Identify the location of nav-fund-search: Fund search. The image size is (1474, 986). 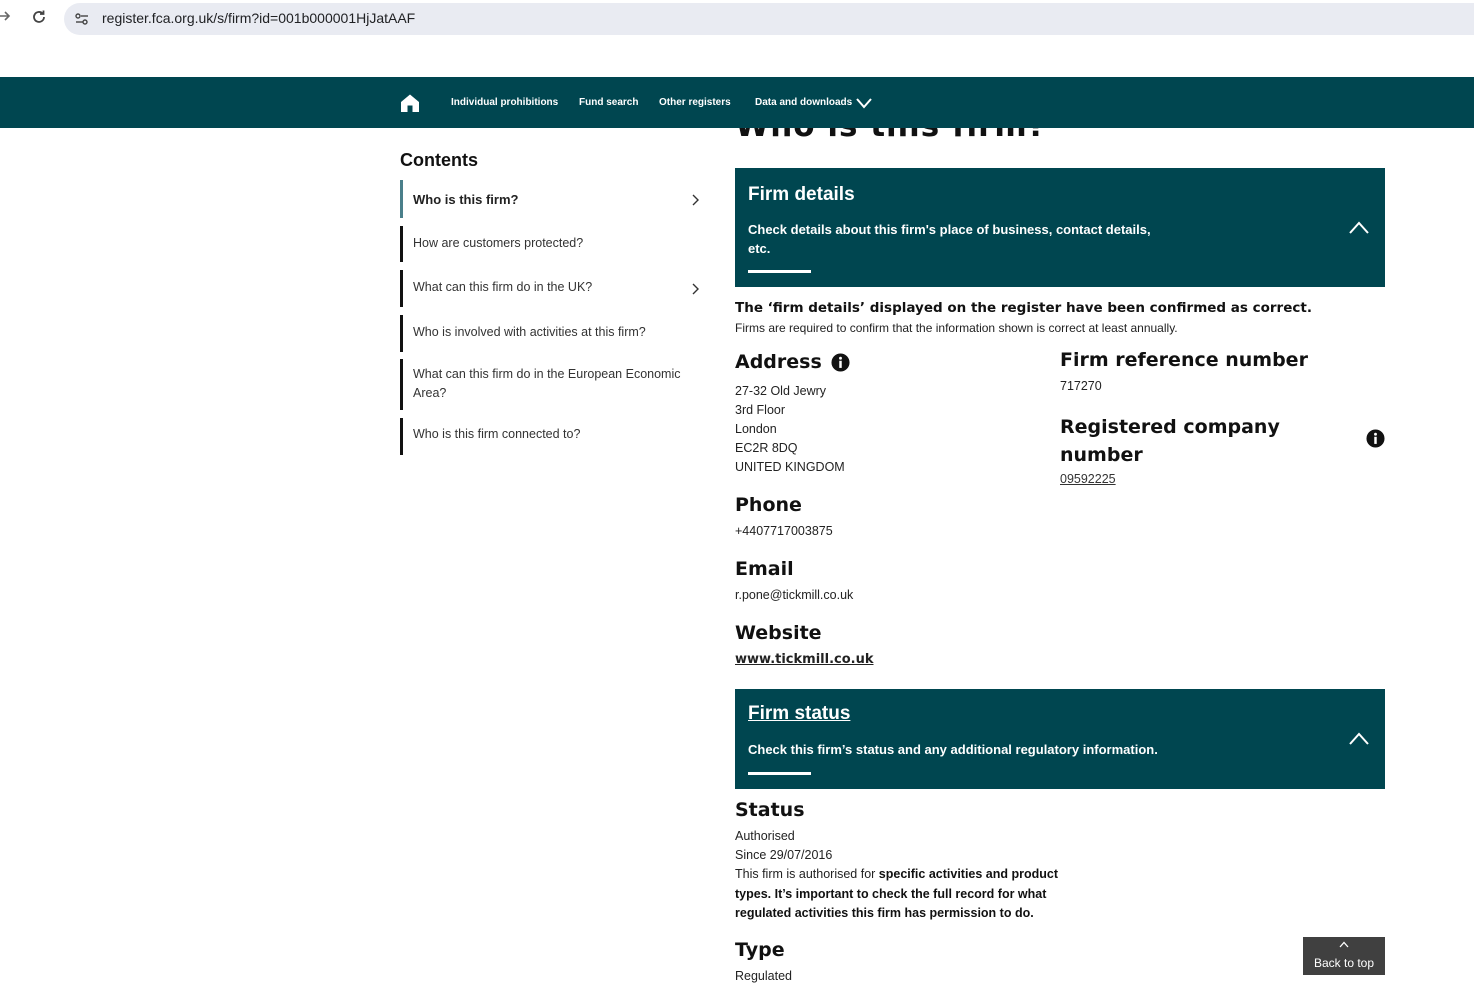
(608, 102).